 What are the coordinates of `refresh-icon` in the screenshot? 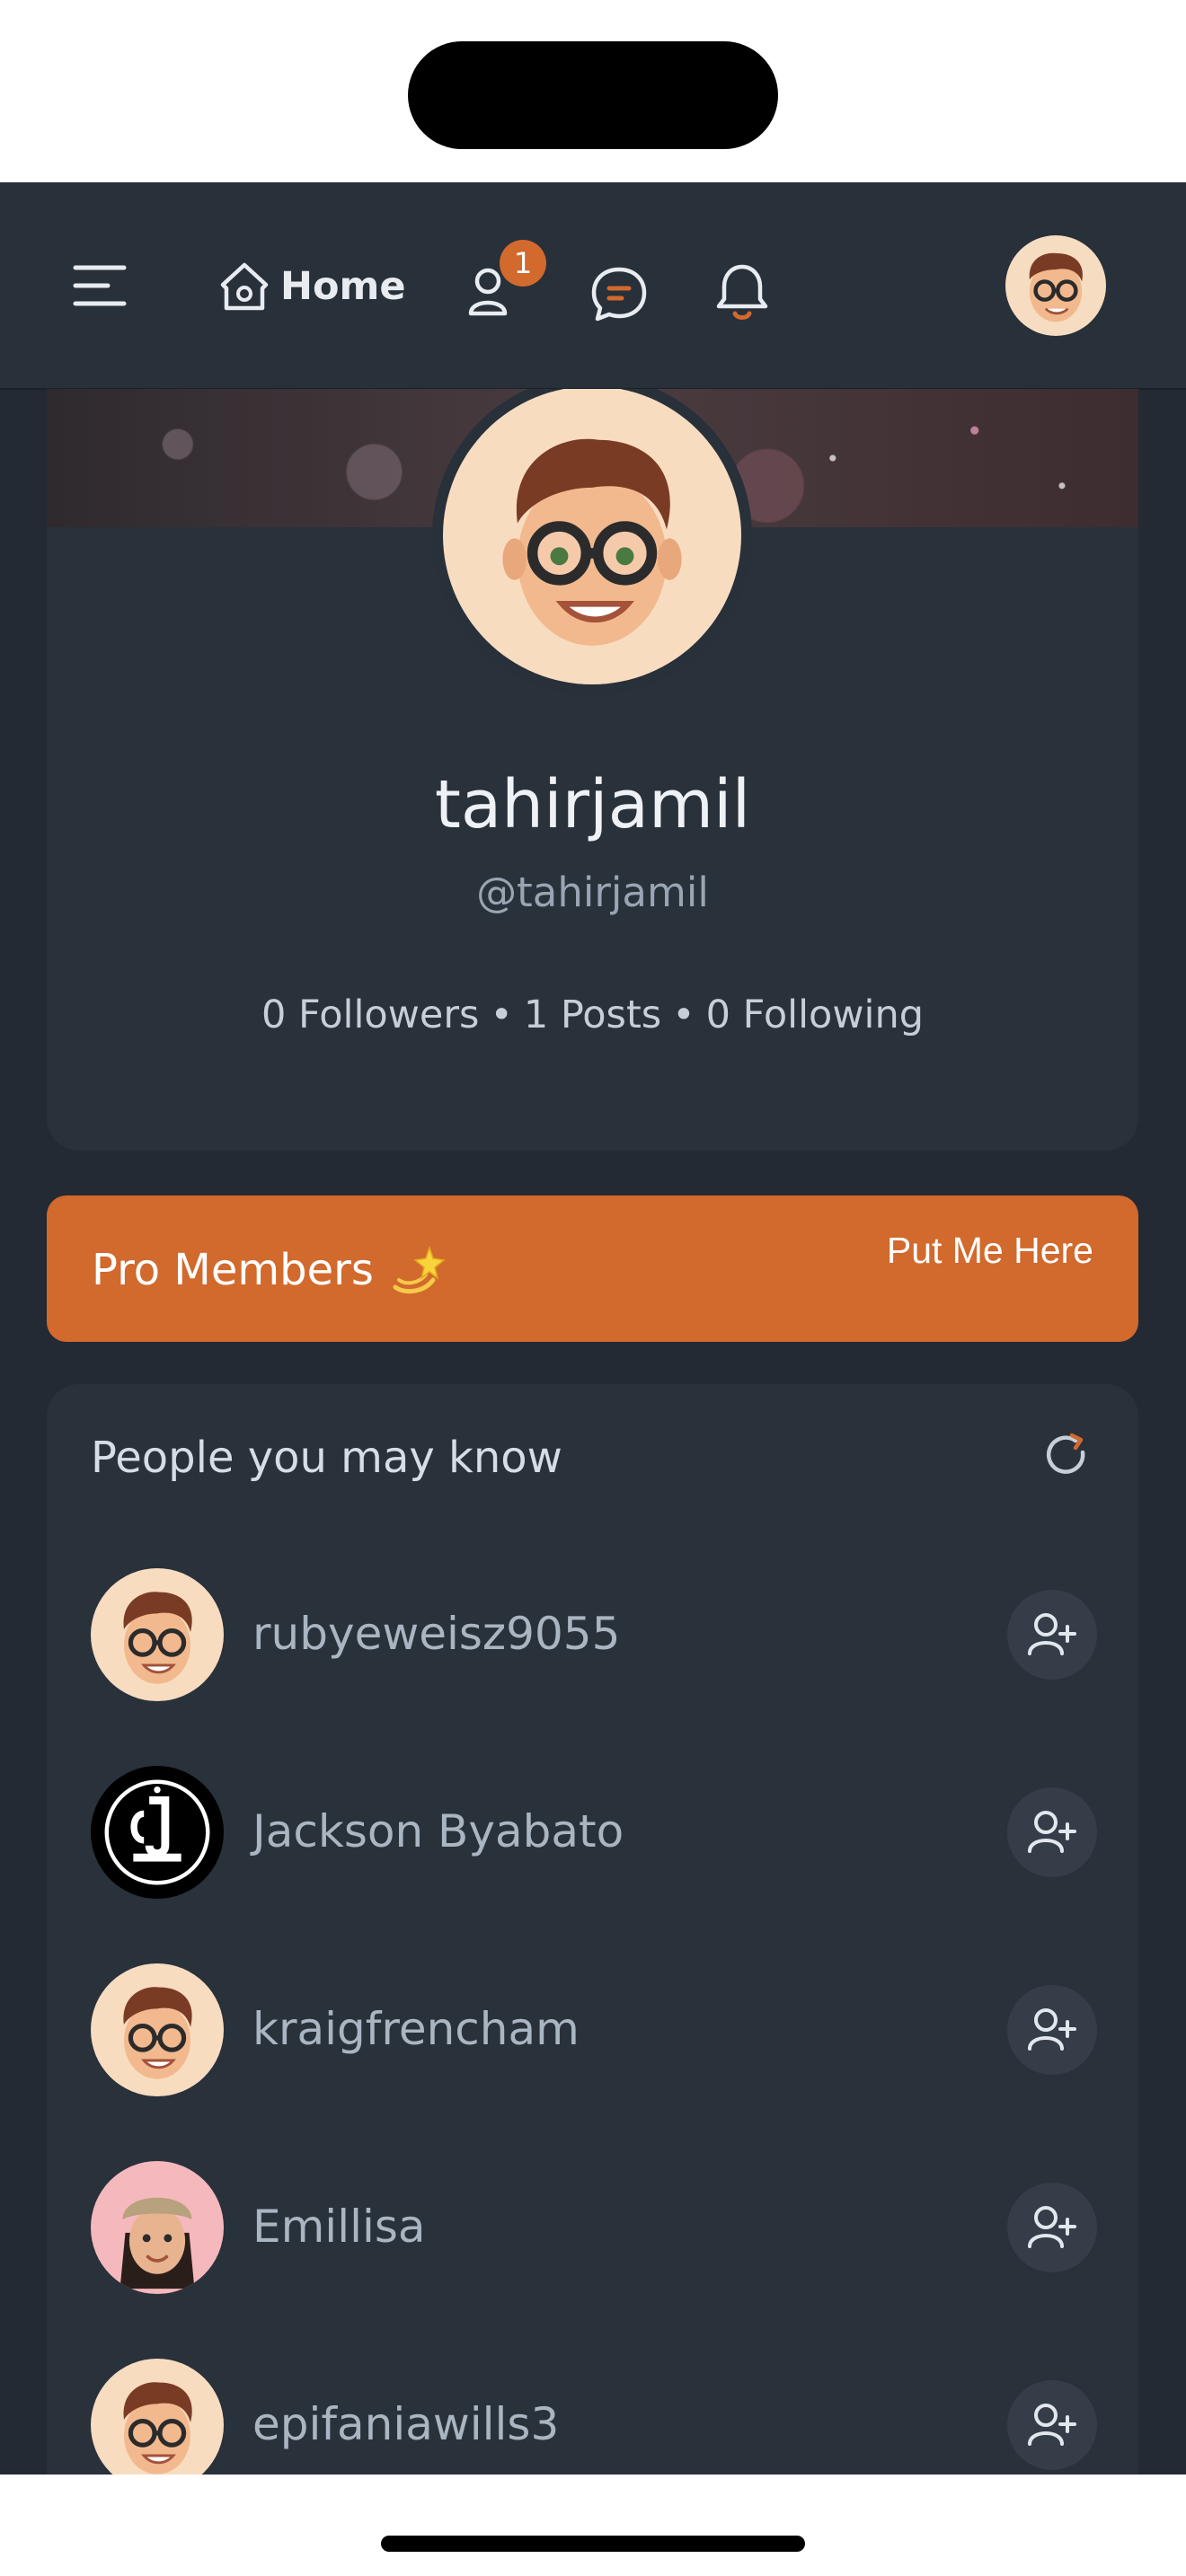 It's located at (1065, 1453).